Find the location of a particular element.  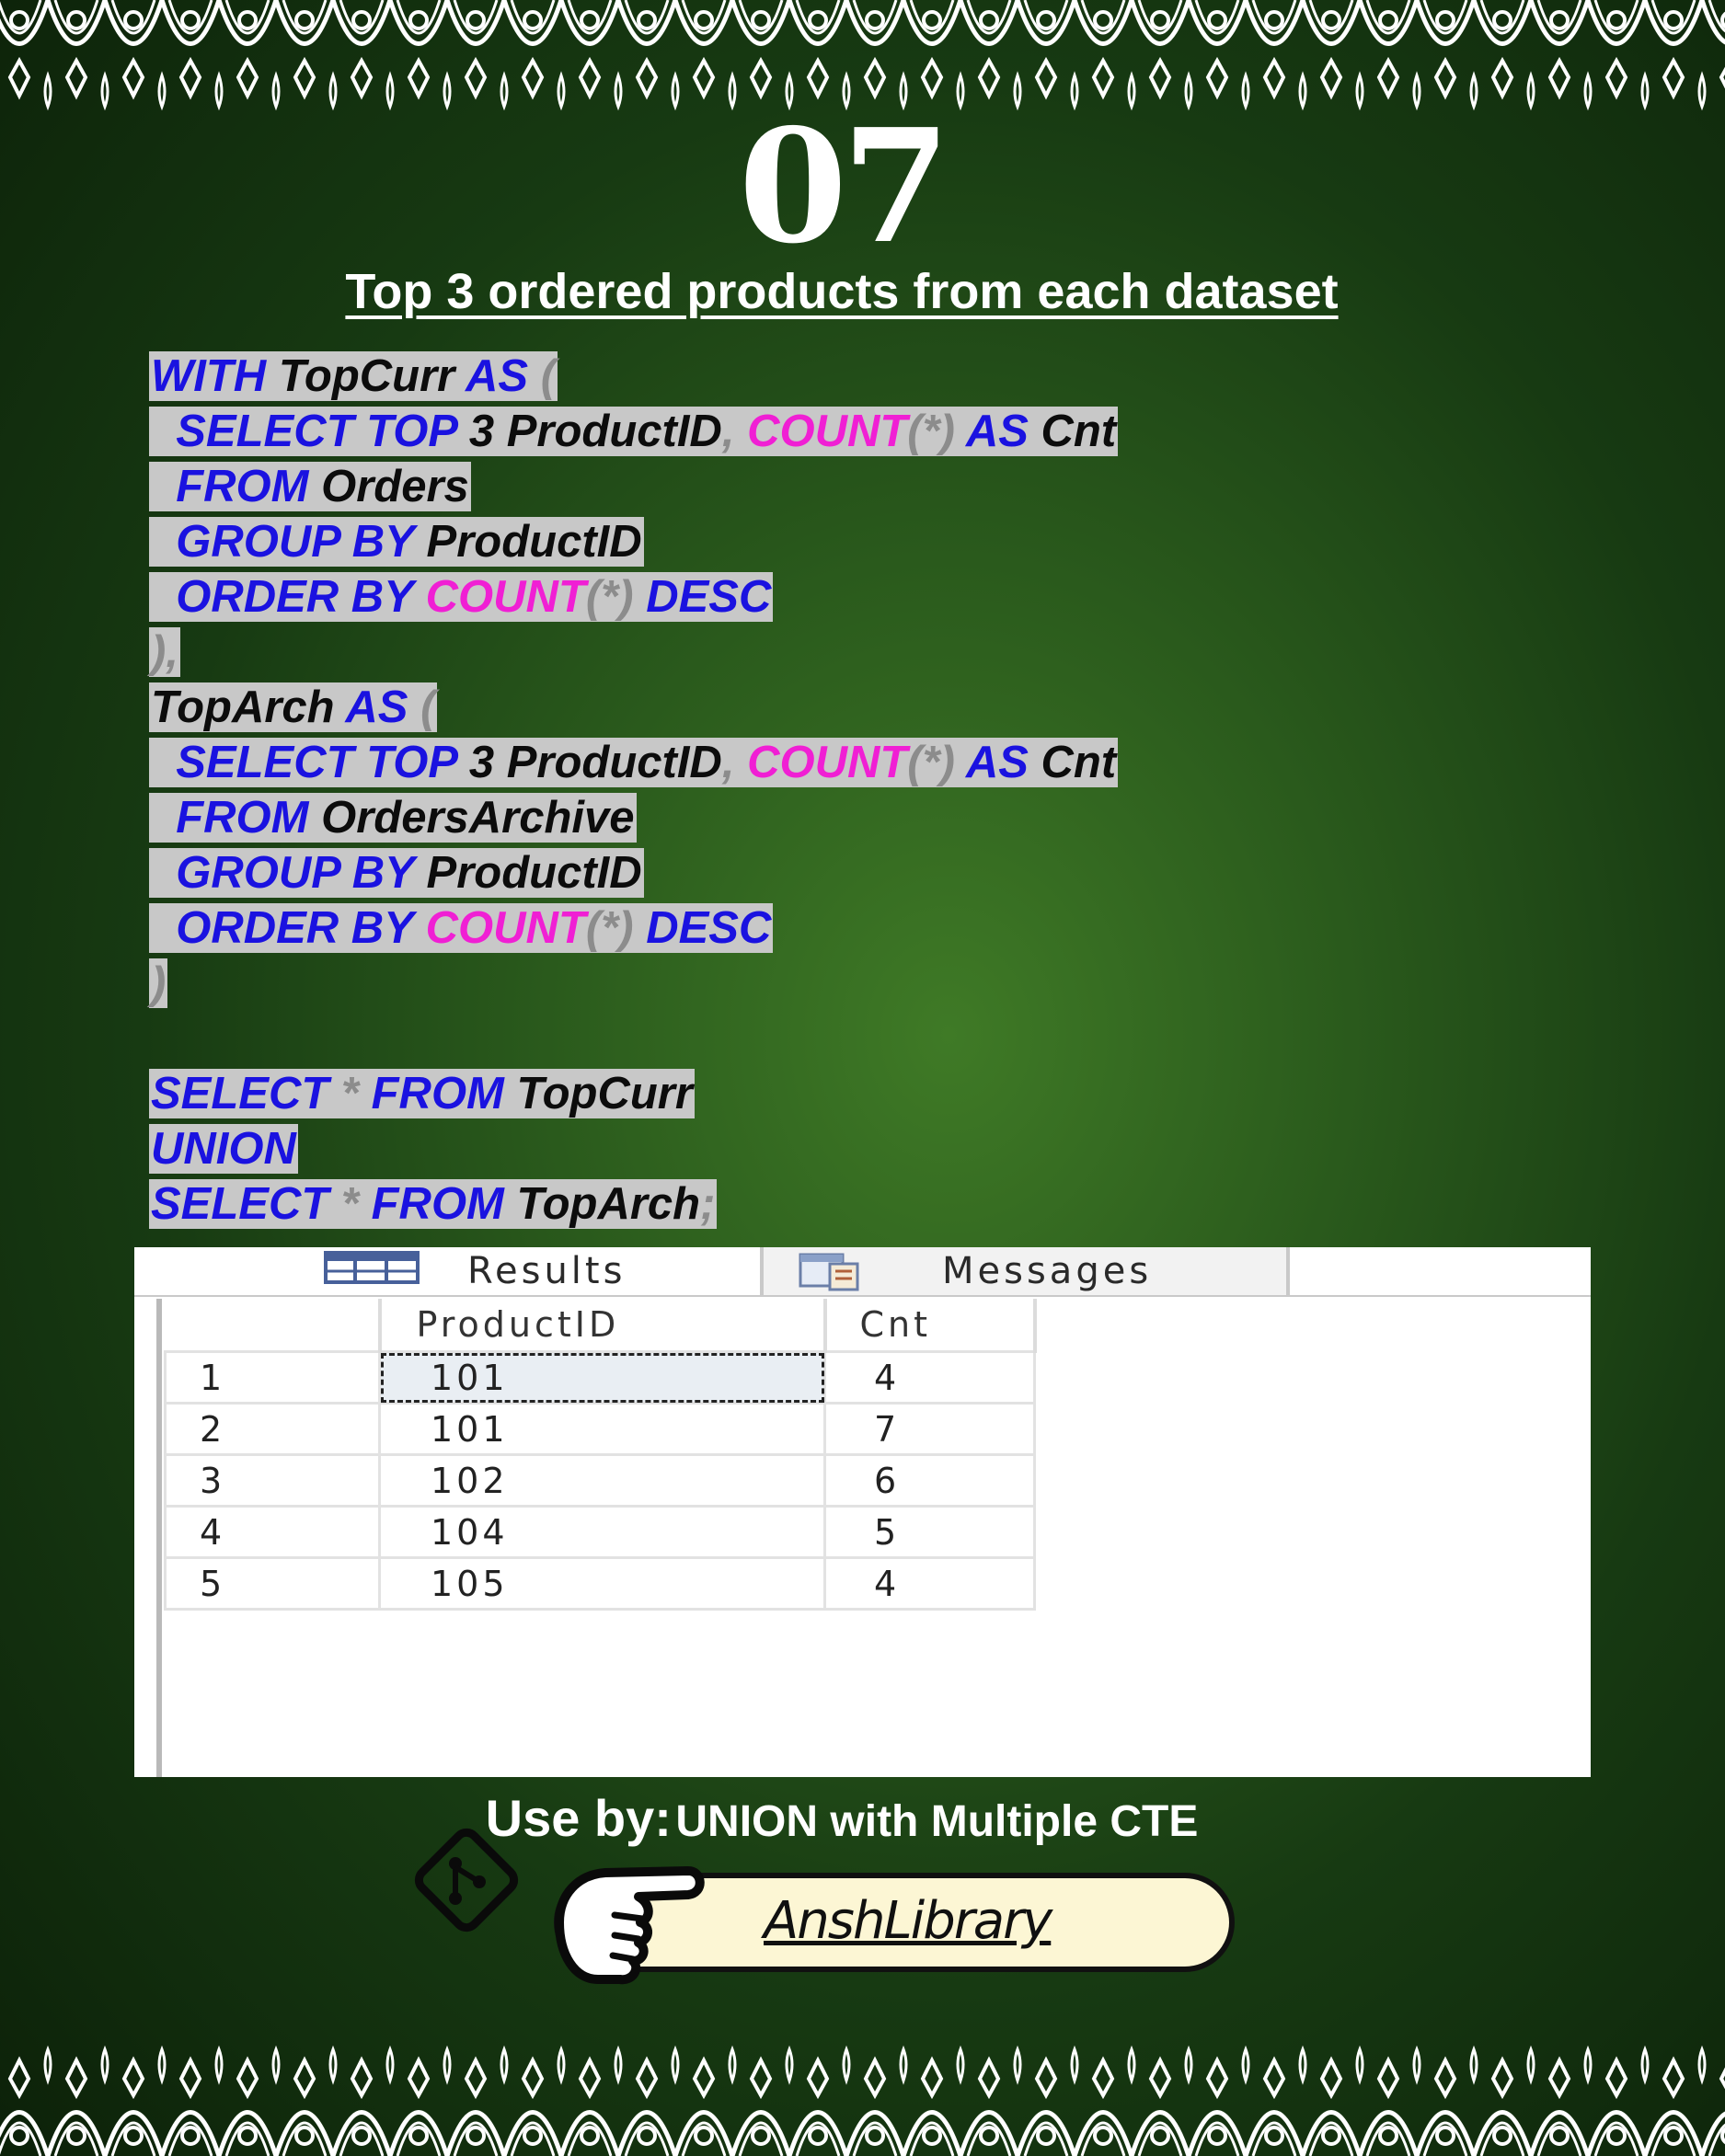

productid-cell: 104 is located at coordinates (602, 1532).